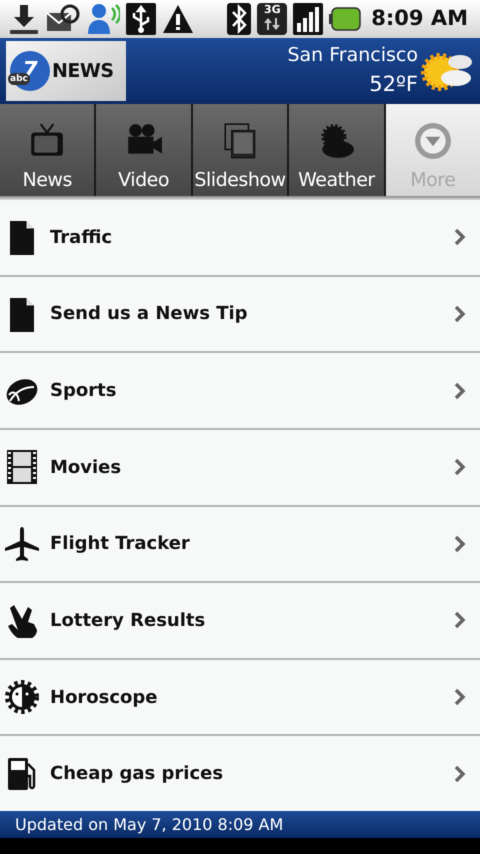  Describe the element at coordinates (240, 698) in the screenshot. I see `menu-item: Horoscope` at that location.